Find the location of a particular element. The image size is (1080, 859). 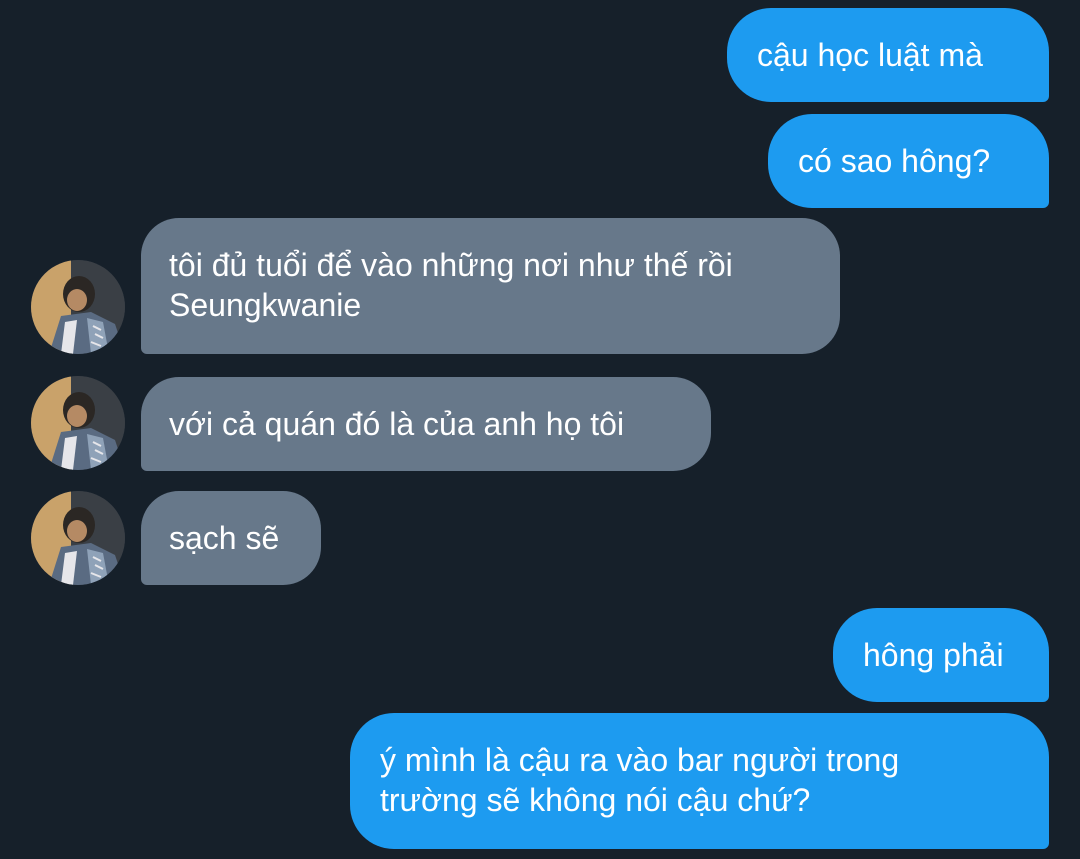

message-bubble-outgoing: hông phải is located at coordinates (941, 655).